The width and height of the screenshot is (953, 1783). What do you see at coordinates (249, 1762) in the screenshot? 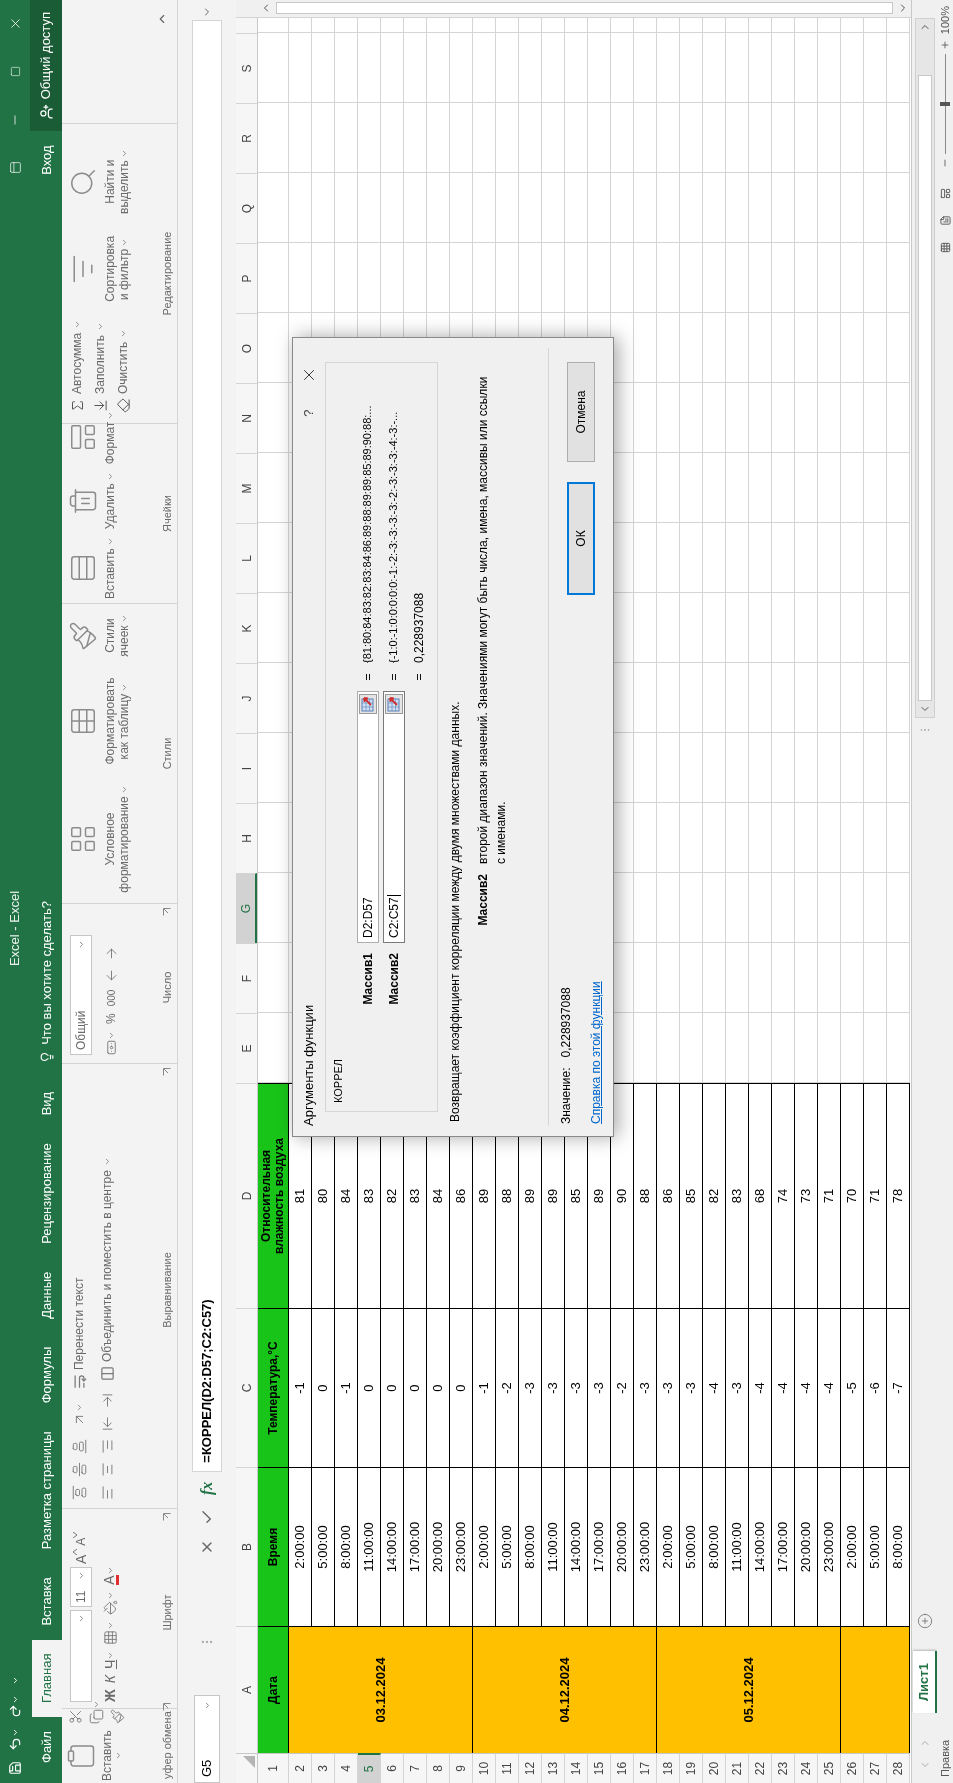
I see `select-all-icon` at bounding box center [249, 1762].